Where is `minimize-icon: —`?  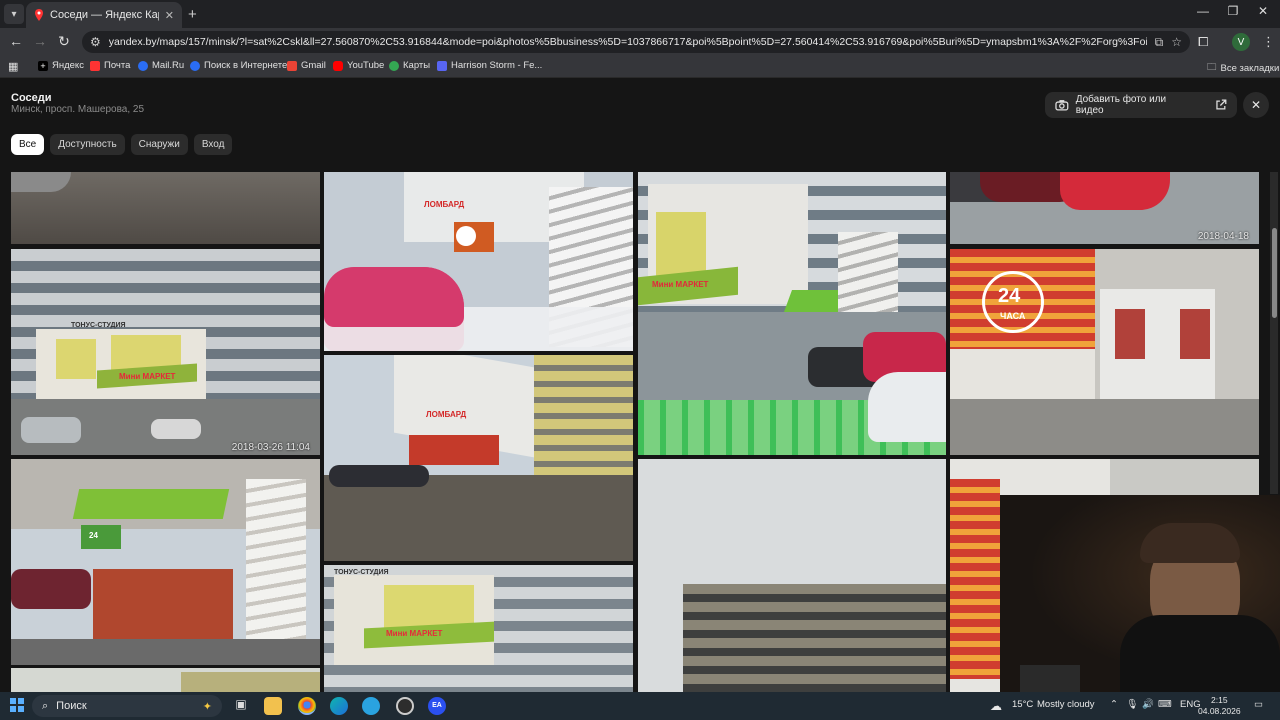 minimize-icon: — is located at coordinates (1203, 11).